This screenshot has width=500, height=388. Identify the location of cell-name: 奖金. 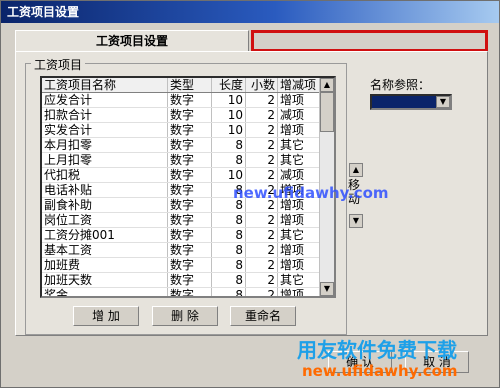
(105, 291).